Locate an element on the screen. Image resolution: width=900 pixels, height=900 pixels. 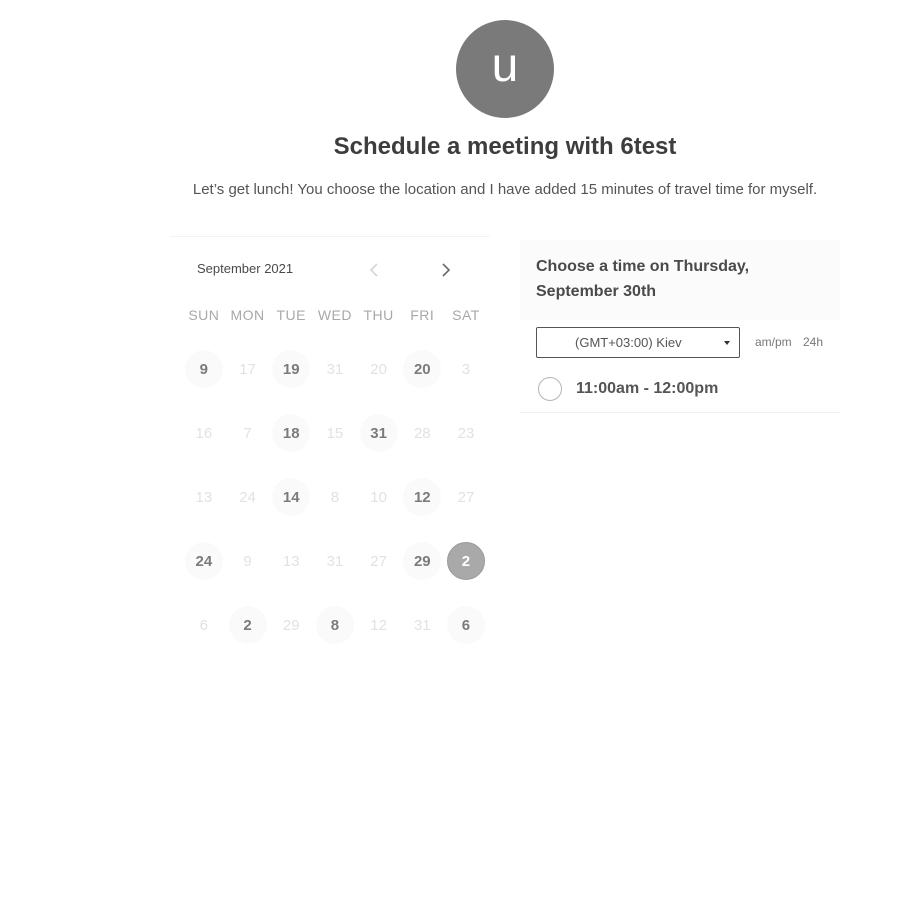
calendar-day-number: 15 is located at coordinates (335, 433).